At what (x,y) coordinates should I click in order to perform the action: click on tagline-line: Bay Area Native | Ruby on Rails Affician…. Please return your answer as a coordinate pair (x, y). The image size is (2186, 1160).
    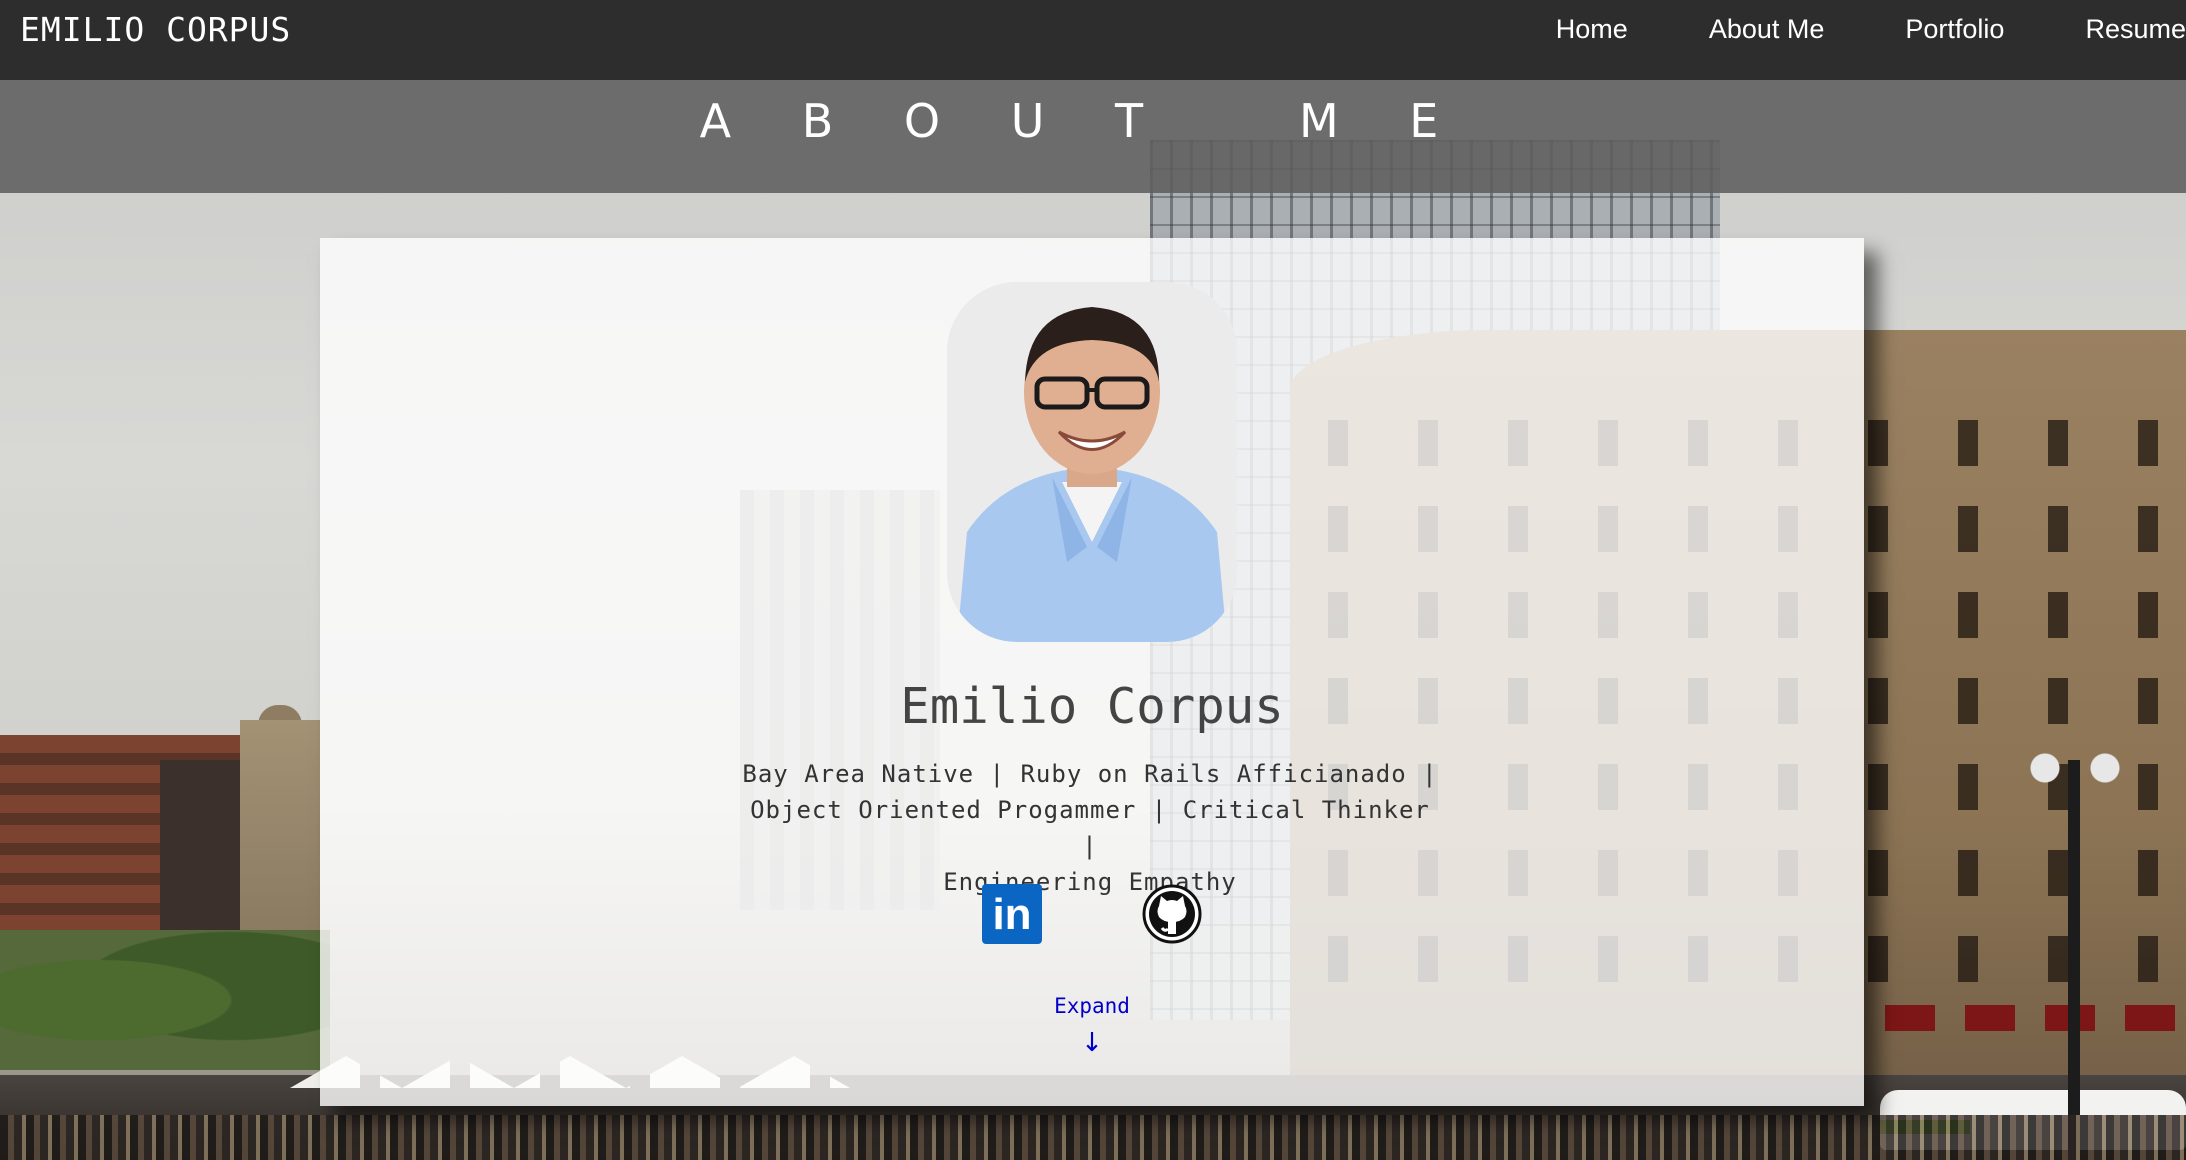
    Looking at the image, I should click on (1090, 774).